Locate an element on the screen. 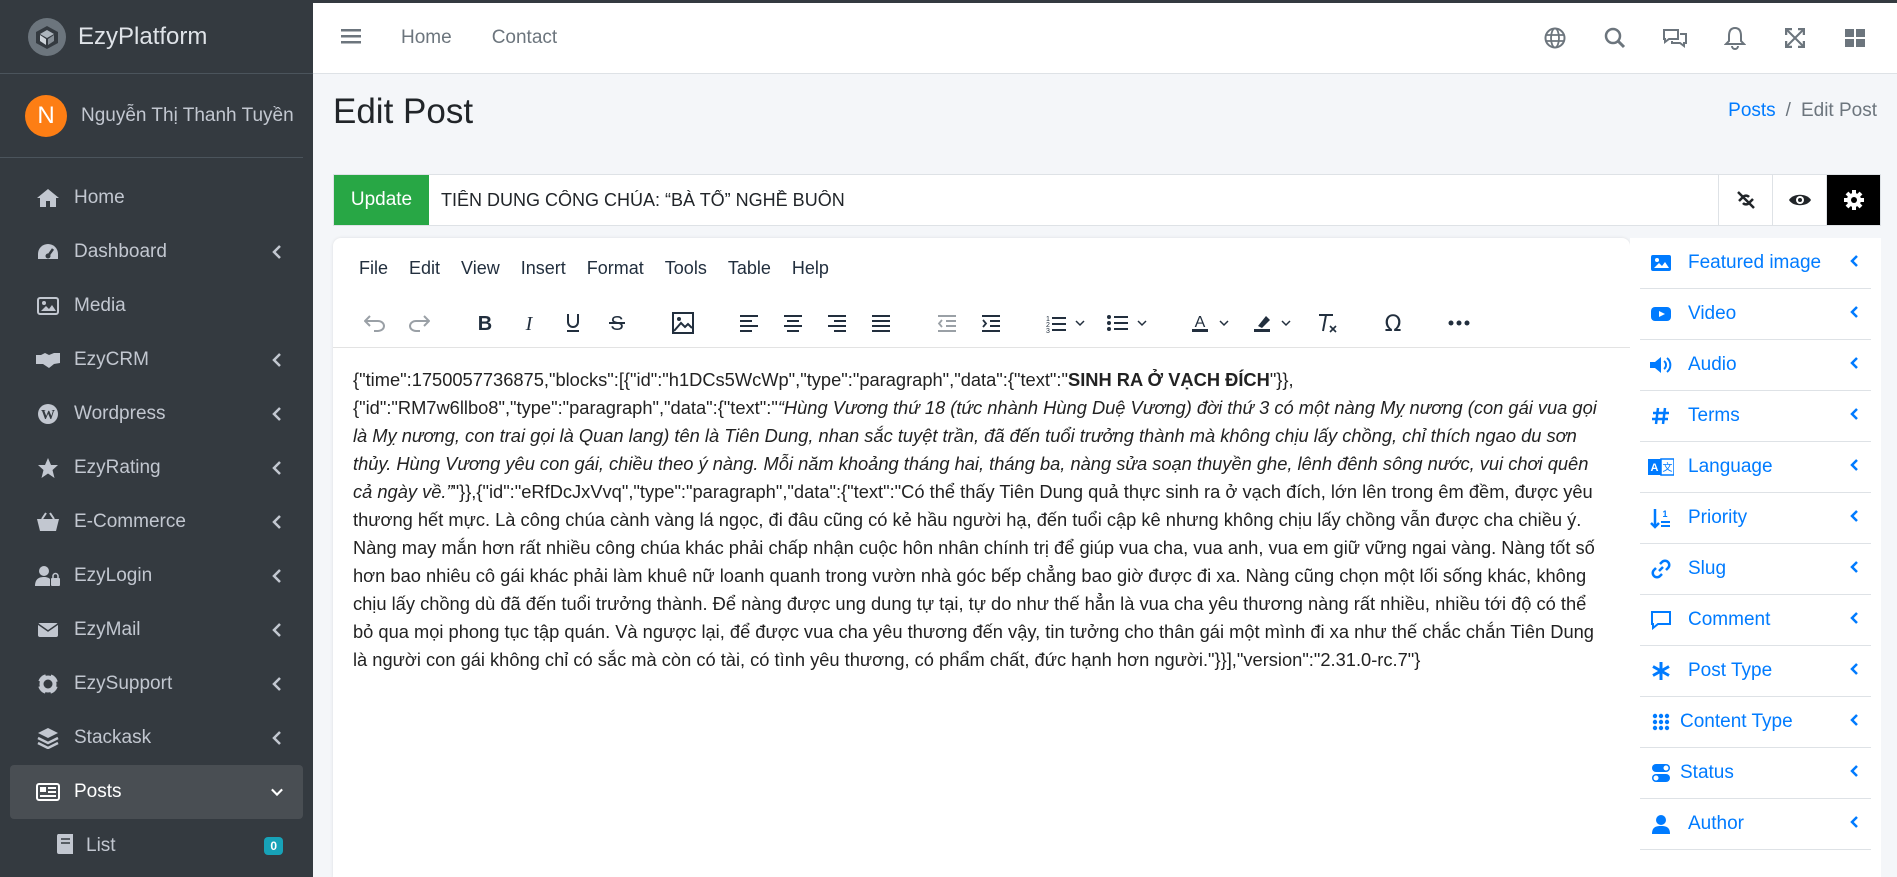 This screenshot has height=877, width=1897. strikethrough-icon: S is located at coordinates (617, 323).